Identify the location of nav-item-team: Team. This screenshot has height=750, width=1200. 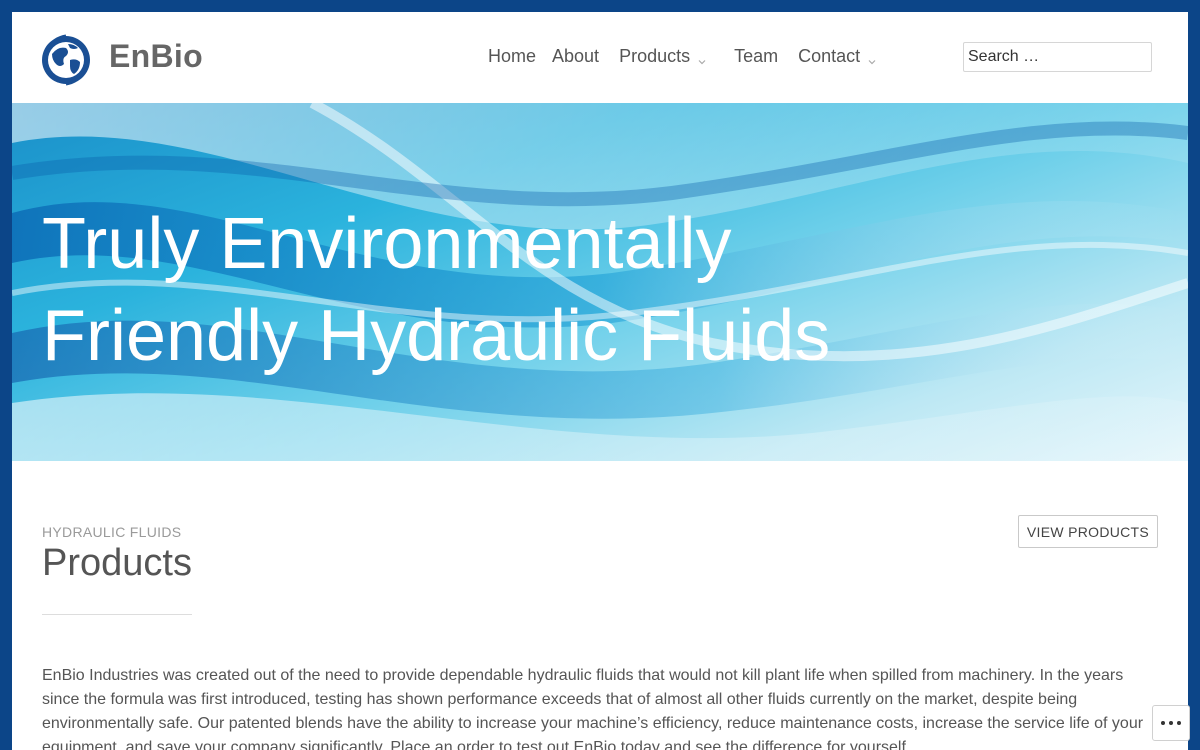
(756, 56).